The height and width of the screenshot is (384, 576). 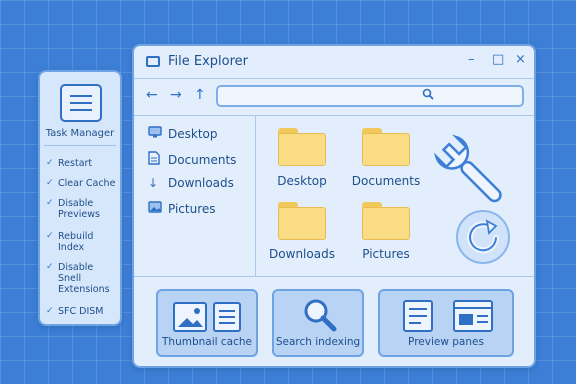 What do you see at coordinates (483, 239) in the screenshot?
I see `refresh-icon` at bounding box center [483, 239].